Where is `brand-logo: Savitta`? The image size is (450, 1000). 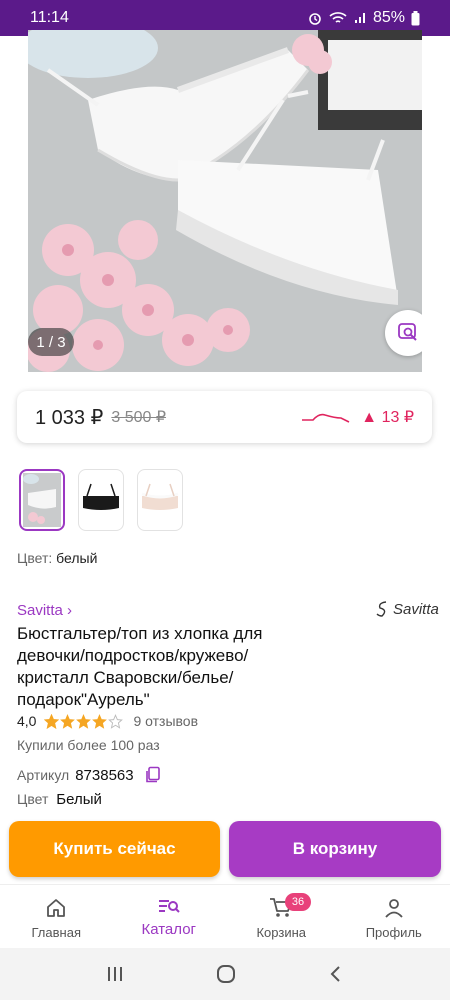
brand-logo: Savitta is located at coordinates (407, 609).